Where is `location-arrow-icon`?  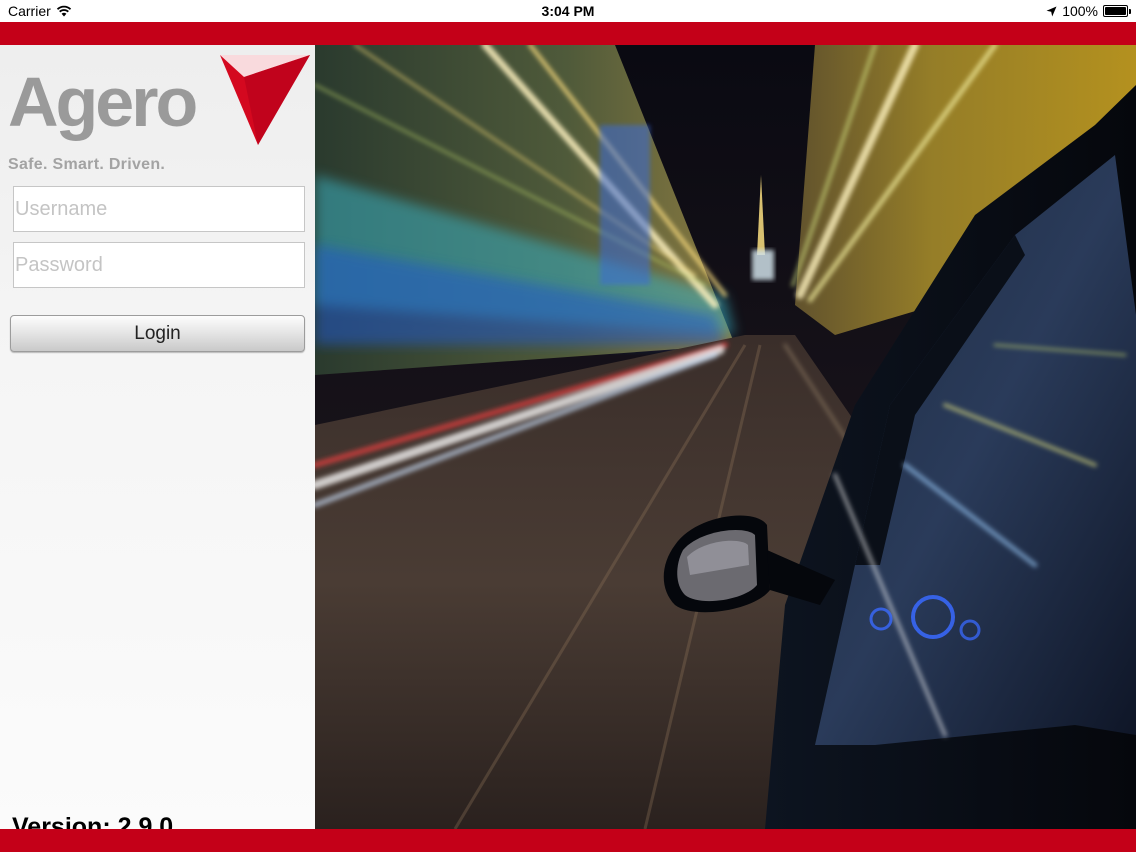 location-arrow-icon is located at coordinates (1051, 11).